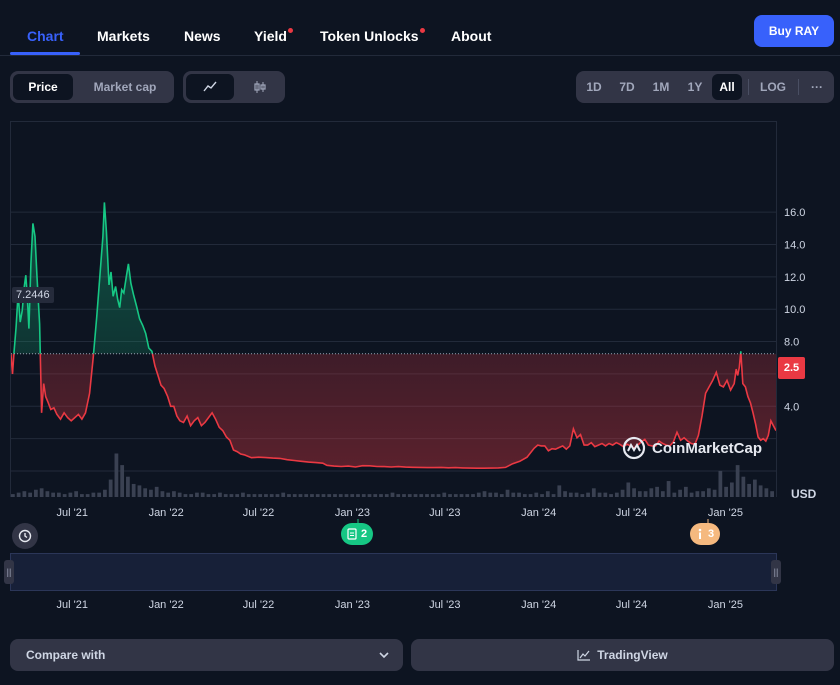 The width and height of the screenshot is (840, 685). What do you see at coordinates (632, 655) in the screenshot?
I see `tradingview-label: TradingView` at bounding box center [632, 655].